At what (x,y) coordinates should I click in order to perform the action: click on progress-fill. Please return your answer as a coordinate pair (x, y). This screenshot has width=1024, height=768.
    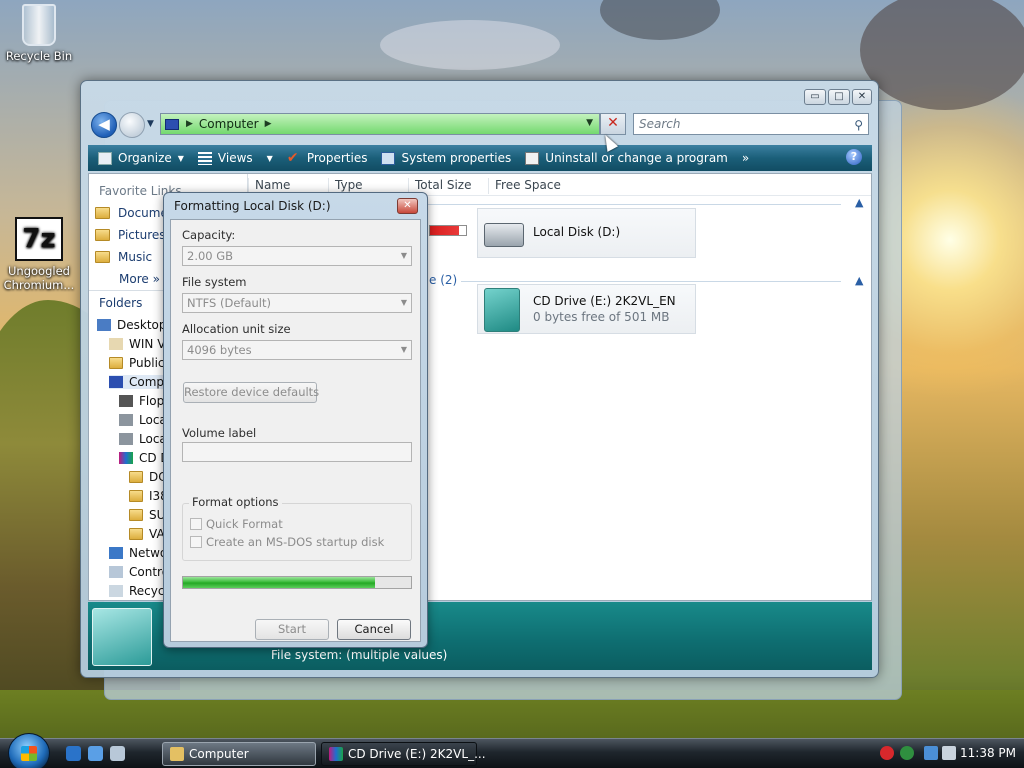
    Looking at the image, I should click on (279, 582).